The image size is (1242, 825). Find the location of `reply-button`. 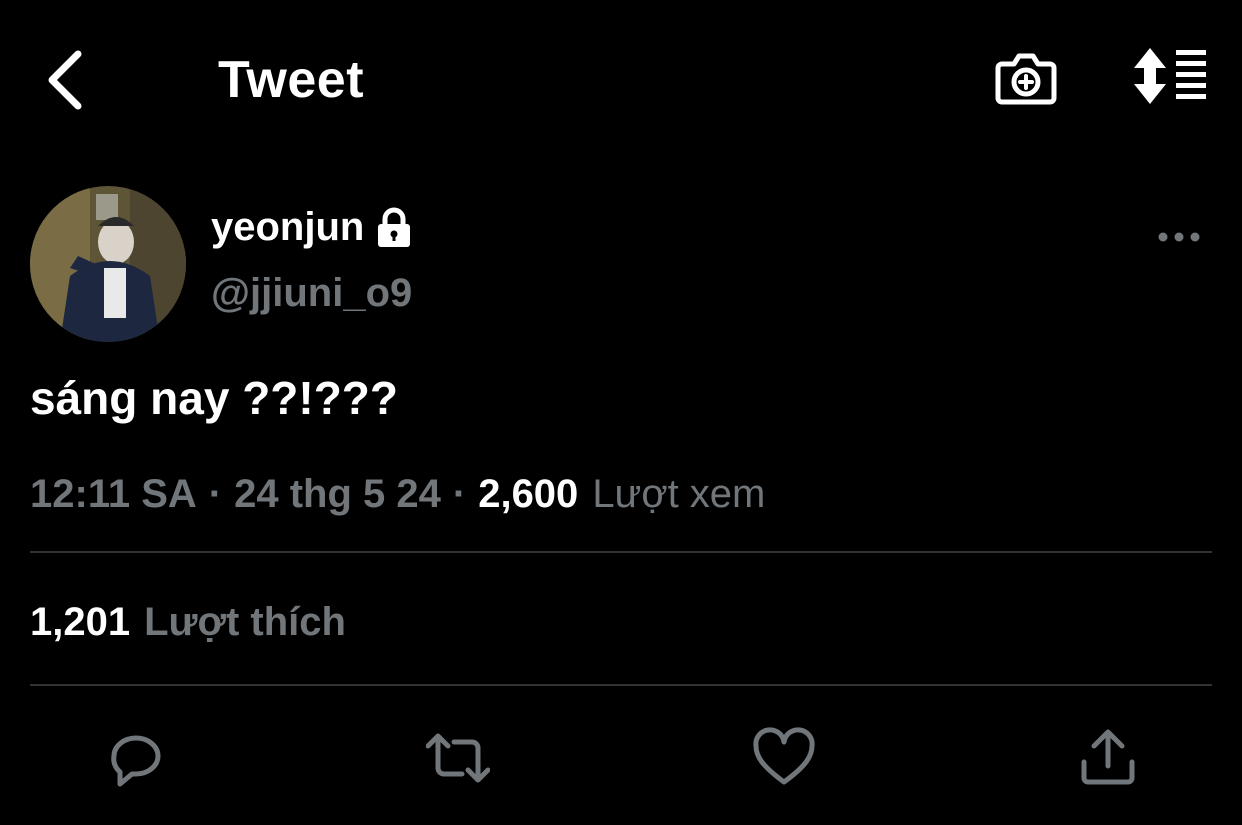

reply-button is located at coordinates (136, 758).